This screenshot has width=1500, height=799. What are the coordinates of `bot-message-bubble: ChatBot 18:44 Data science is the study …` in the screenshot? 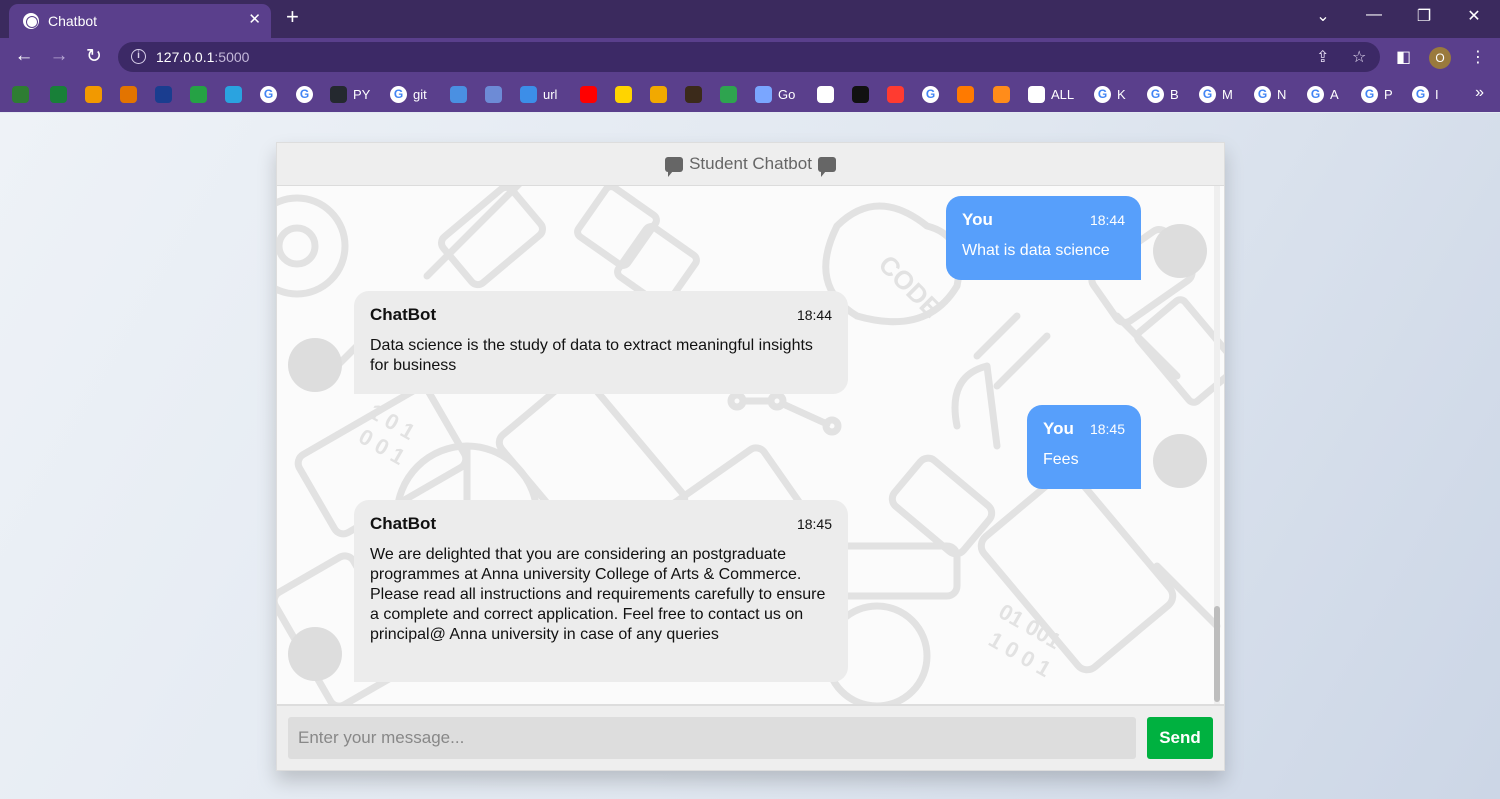 It's located at (601, 342).